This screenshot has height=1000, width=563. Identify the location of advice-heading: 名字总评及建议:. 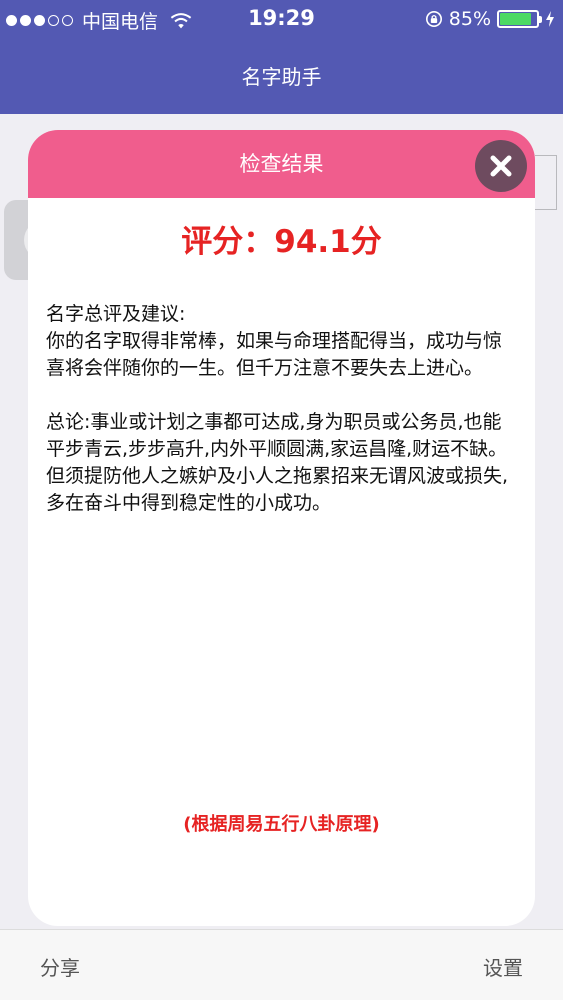
(116, 314).